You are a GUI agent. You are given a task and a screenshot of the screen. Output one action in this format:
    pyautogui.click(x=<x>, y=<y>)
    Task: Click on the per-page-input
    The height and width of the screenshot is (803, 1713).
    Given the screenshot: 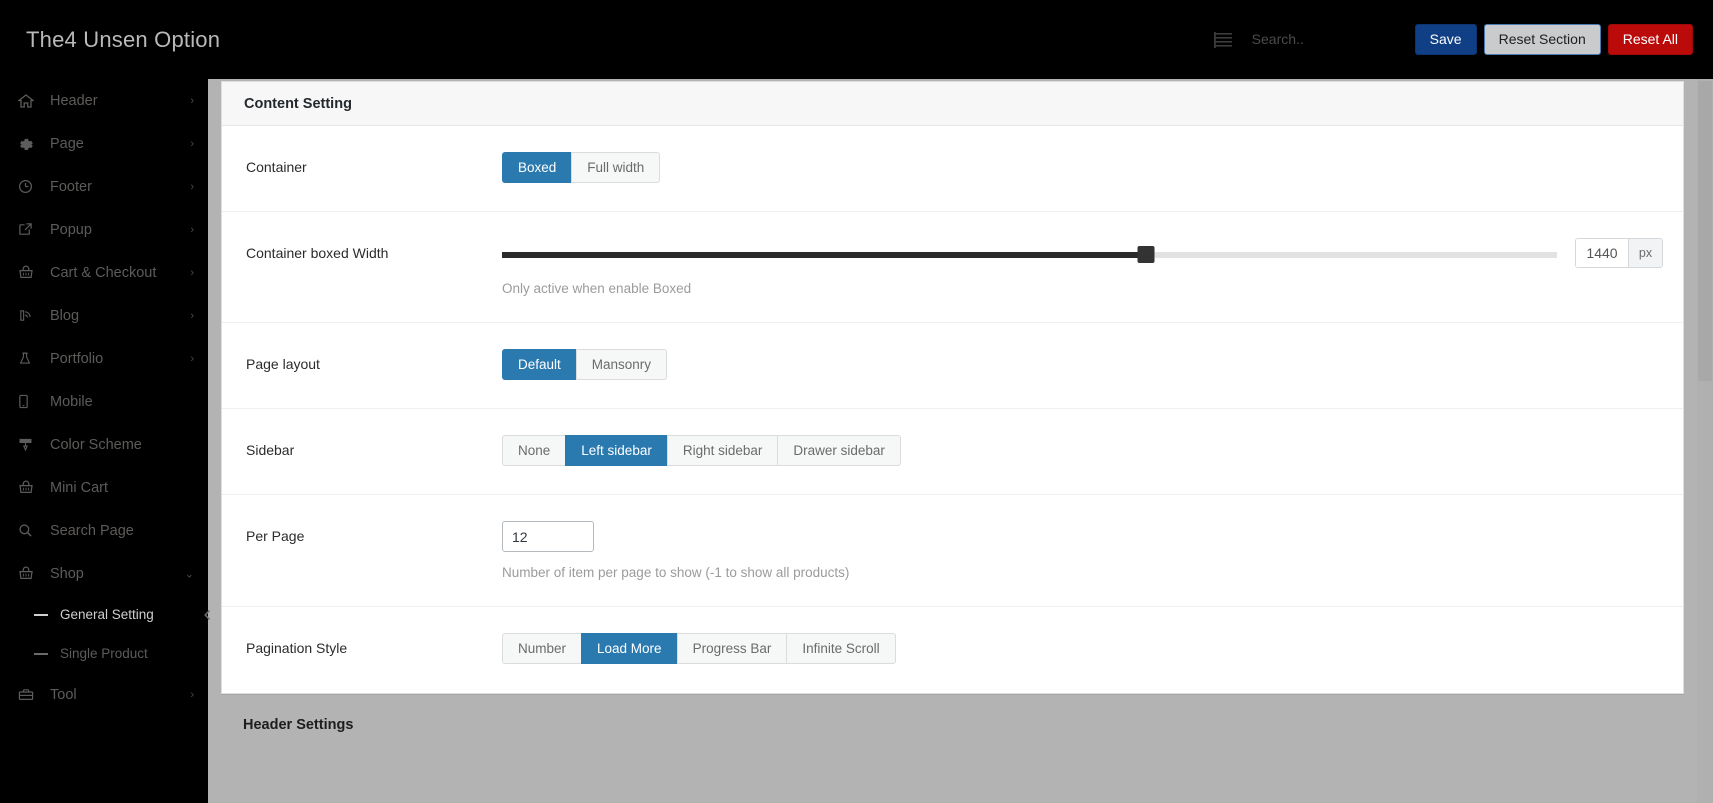 What is the action you would take?
    pyautogui.click(x=548, y=536)
    